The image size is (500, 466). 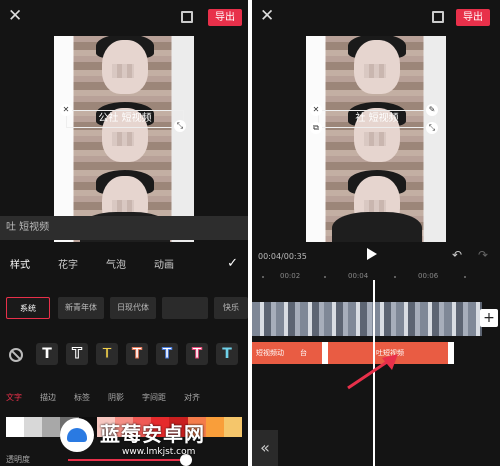 I want to click on confirm-check-icon: ✓, so click(x=232, y=263).